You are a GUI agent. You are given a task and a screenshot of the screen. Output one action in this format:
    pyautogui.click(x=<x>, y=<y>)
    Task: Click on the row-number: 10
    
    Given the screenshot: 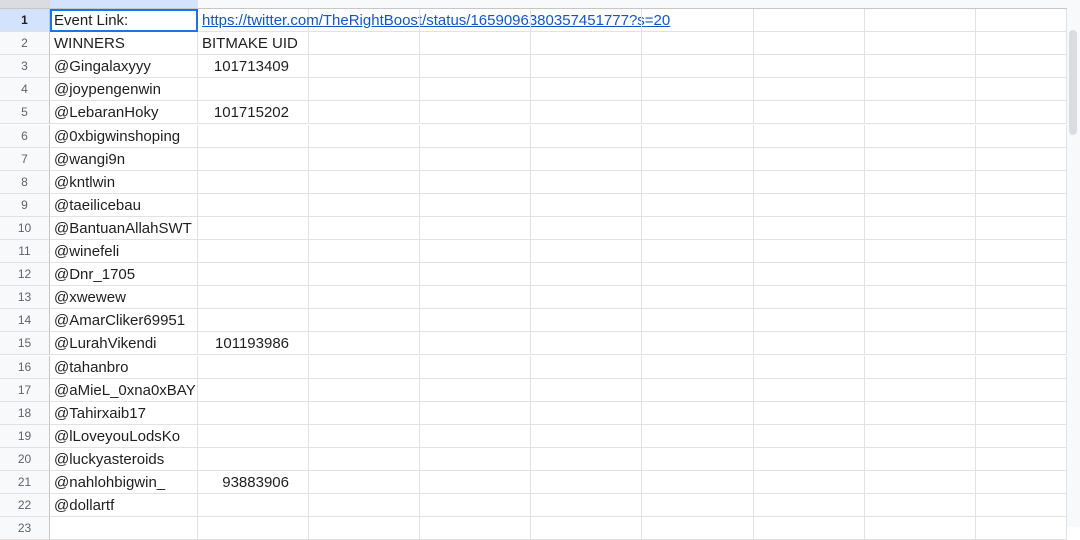 What is the action you would take?
    pyautogui.click(x=25, y=228)
    